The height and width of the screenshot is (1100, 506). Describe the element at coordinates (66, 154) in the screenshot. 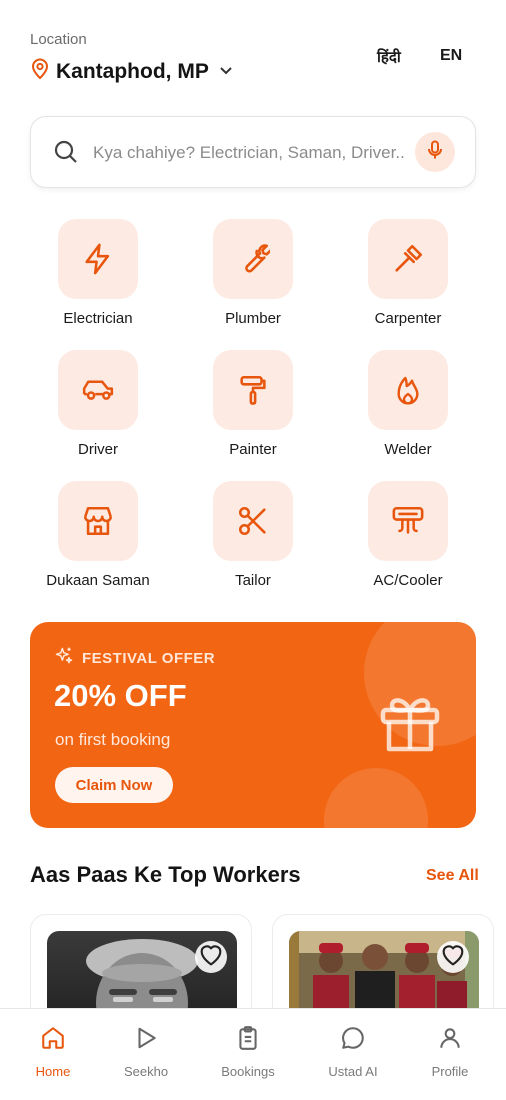

I see `search-icon` at that location.